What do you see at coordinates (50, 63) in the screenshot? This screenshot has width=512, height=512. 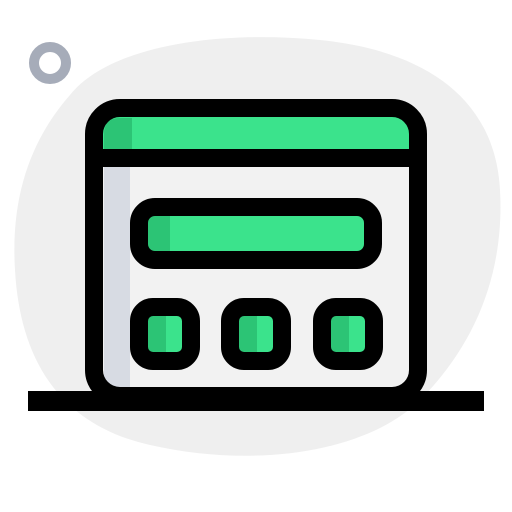 I see `ring-decoration` at bounding box center [50, 63].